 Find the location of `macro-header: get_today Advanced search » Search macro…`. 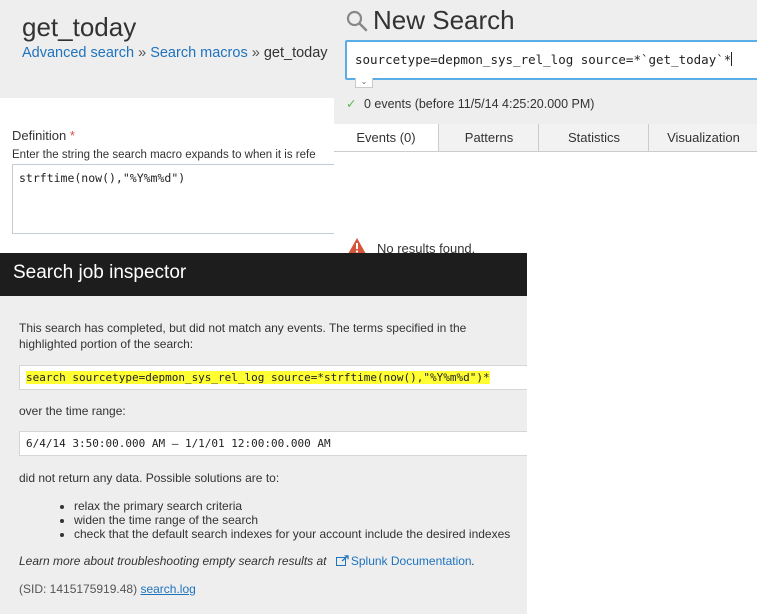

macro-header: get_today Advanced search » Search macro… is located at coordinates (172, 49).